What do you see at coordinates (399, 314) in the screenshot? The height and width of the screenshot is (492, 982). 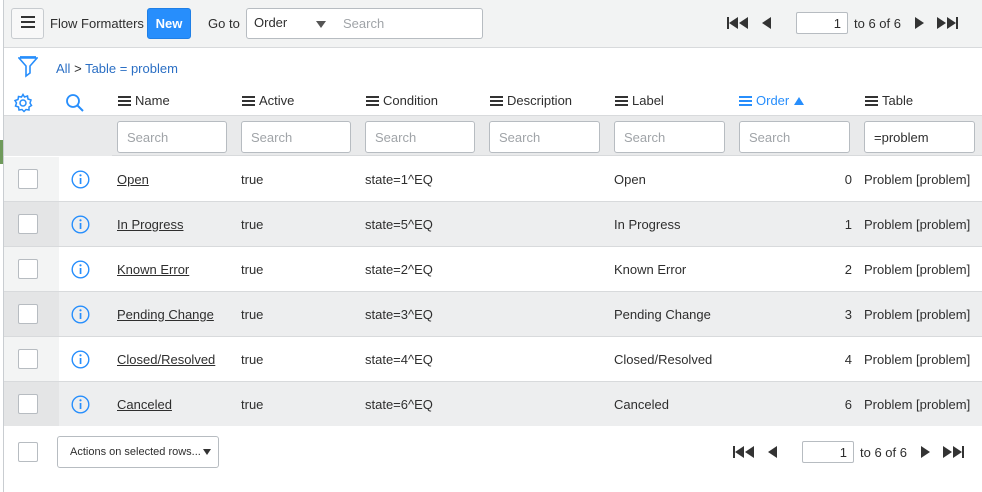 I see `row-condition: state=3^EQ` at bounding box center [399, 314].